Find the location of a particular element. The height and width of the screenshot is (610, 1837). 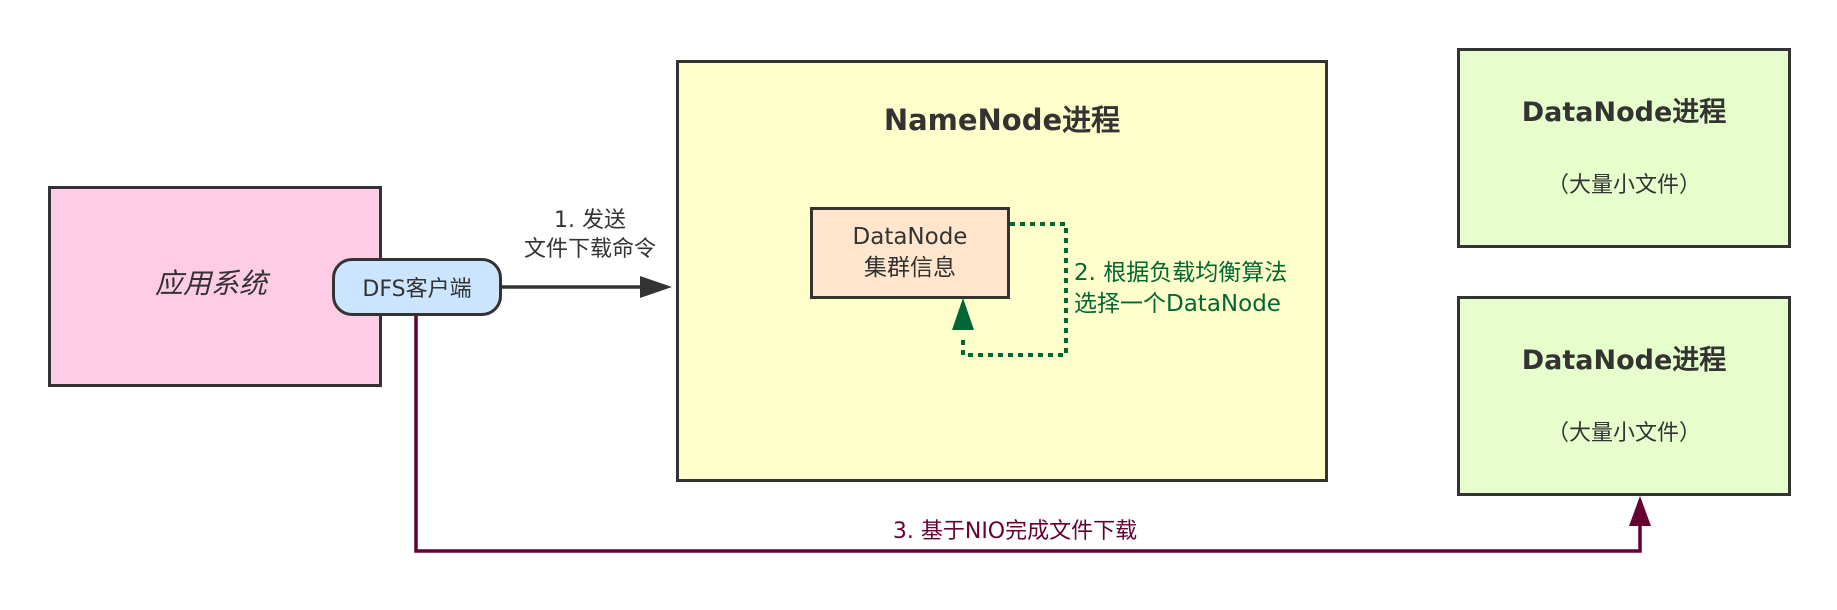

send-command-label-line1: 1. 发送 is located at coordinates (590, 220).